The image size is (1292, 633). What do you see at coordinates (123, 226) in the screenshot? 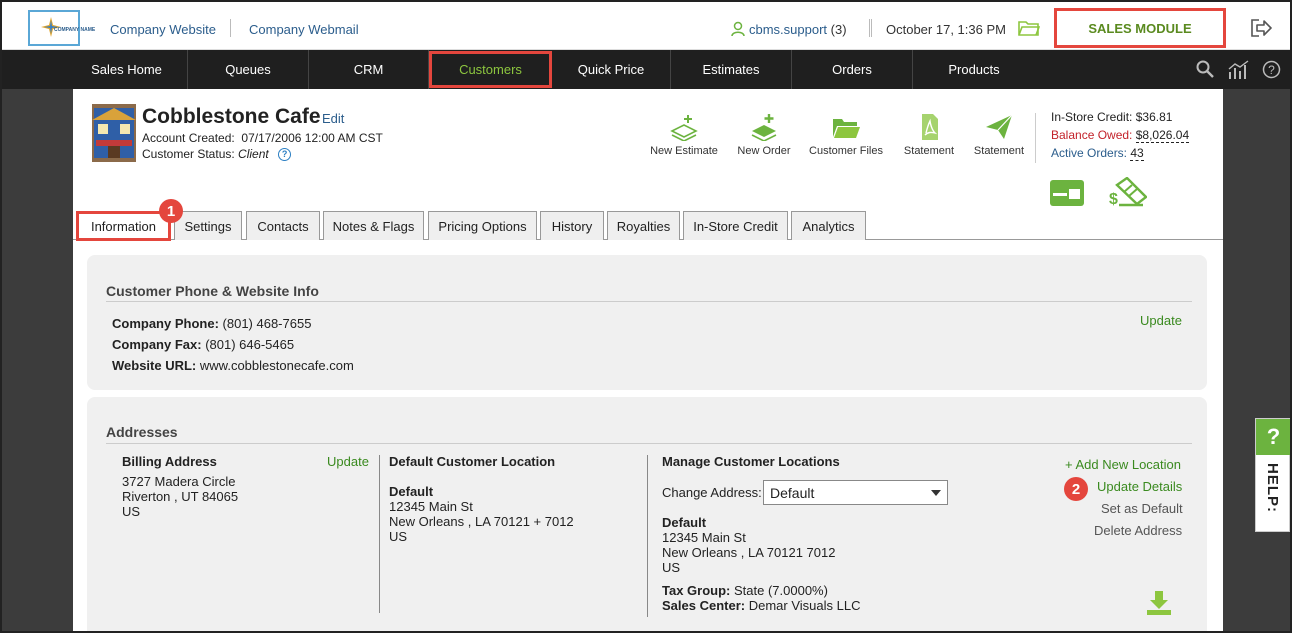
I see `tab-information: Information` at bounding box center [123, 226].